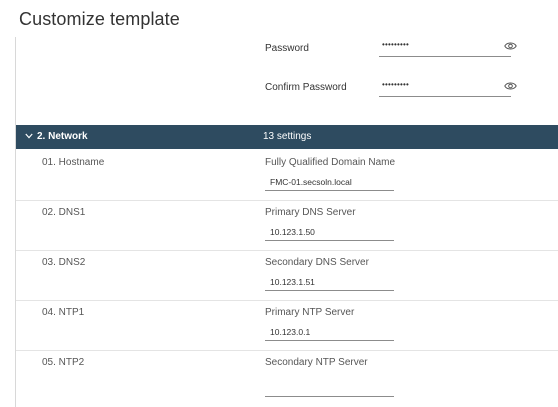  I want to click on ntp1-value: 10.123.0.1, so click(290, 332).